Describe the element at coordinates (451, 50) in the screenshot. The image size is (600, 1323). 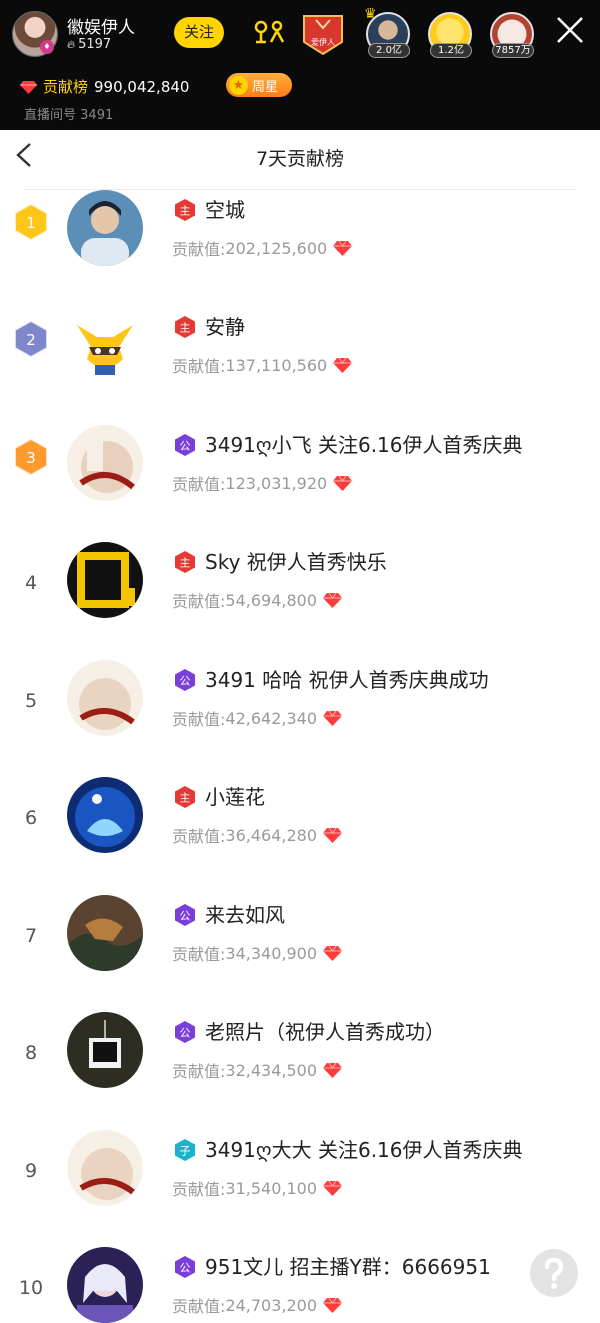
I see `viewer-2-tag: 1.2亿` at that location.